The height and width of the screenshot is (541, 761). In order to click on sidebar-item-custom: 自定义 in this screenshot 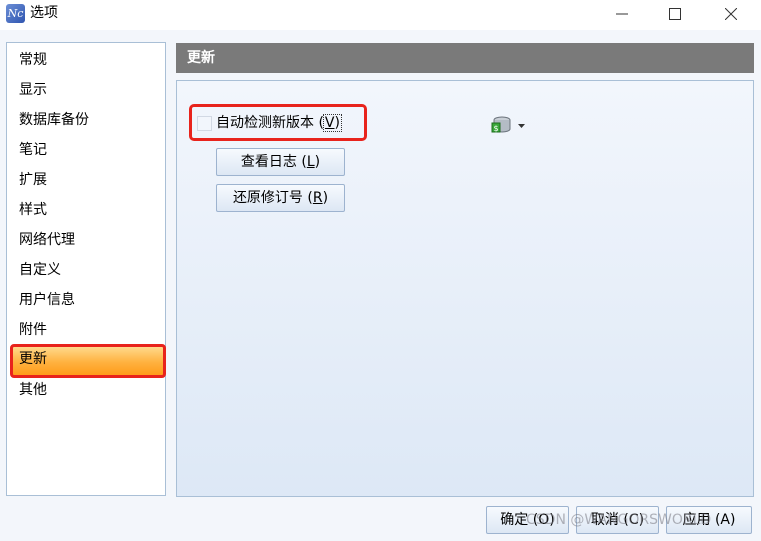, I will do `click(88, 270)`.